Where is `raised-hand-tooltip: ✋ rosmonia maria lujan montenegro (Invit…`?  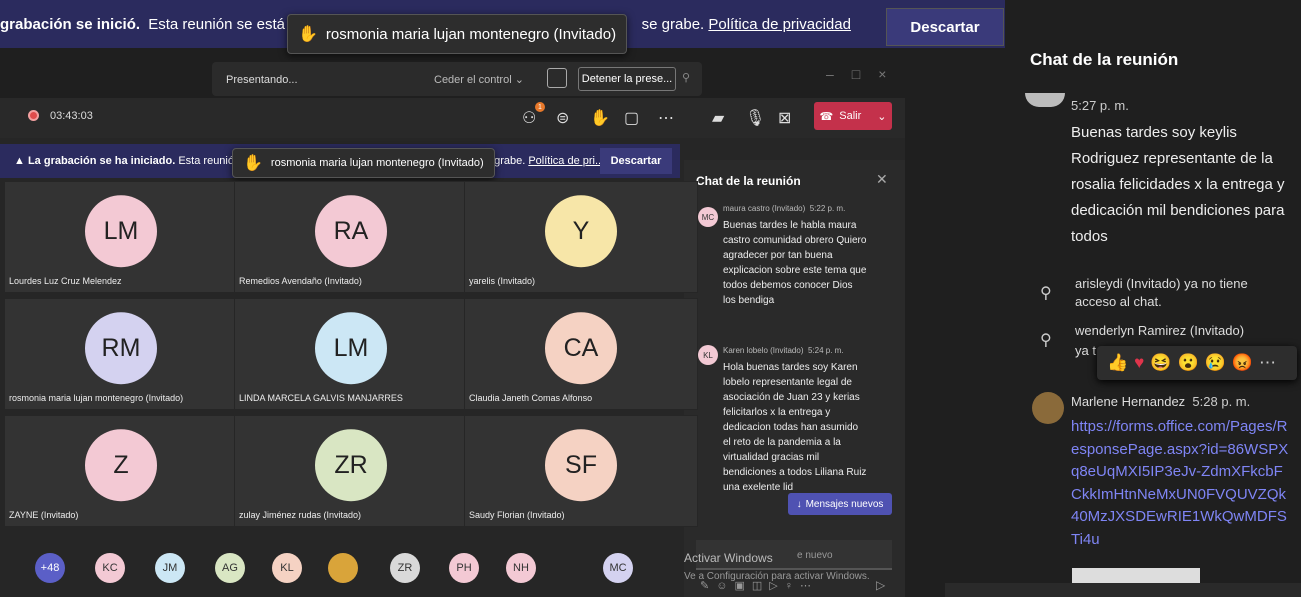
raised-hand-tooltip: ✋ rosmonia maria lujan montenegro (Invit… is located at coordinates (457, 34).